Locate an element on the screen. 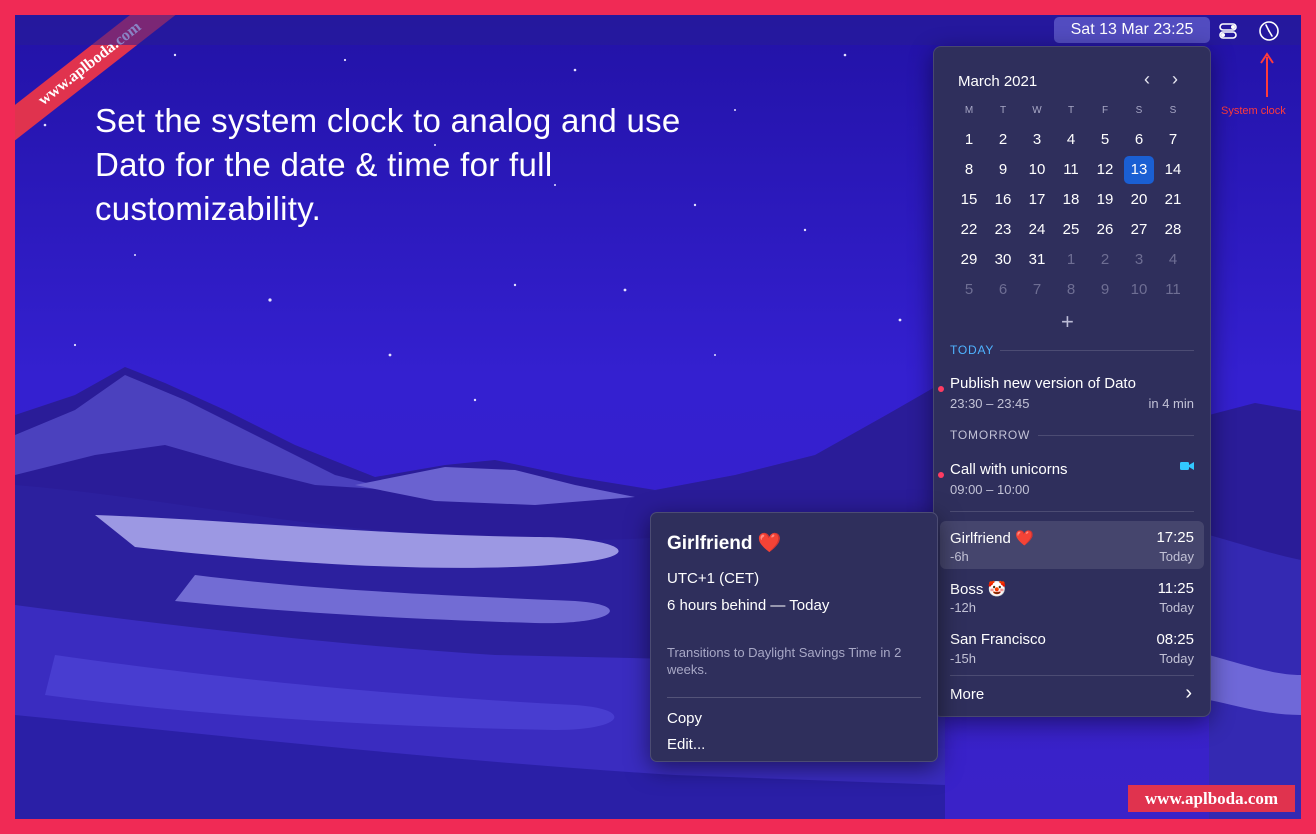 This screenshot has width=1316, height=834. calendar-day: 23 is located at coordinates (1003, 230).